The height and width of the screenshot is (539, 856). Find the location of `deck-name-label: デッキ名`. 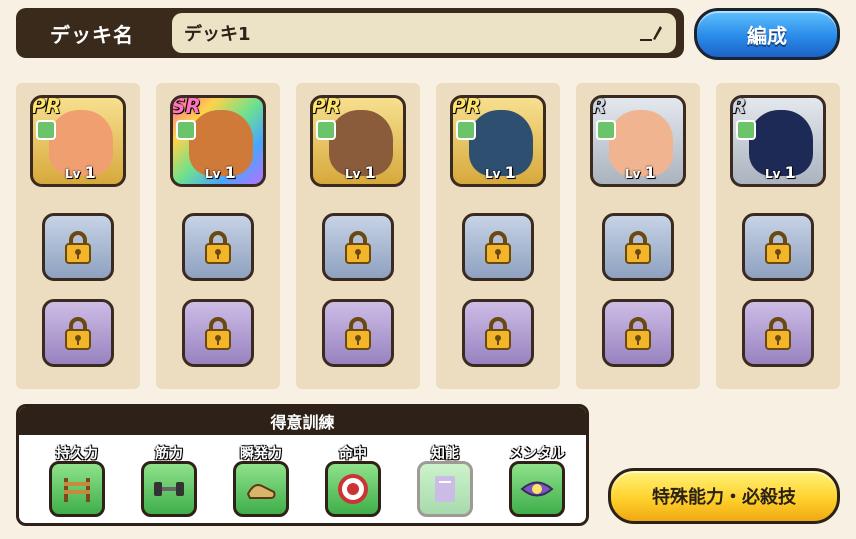

deck-name-label: デッキ名 is located at coordinates (92, 33).